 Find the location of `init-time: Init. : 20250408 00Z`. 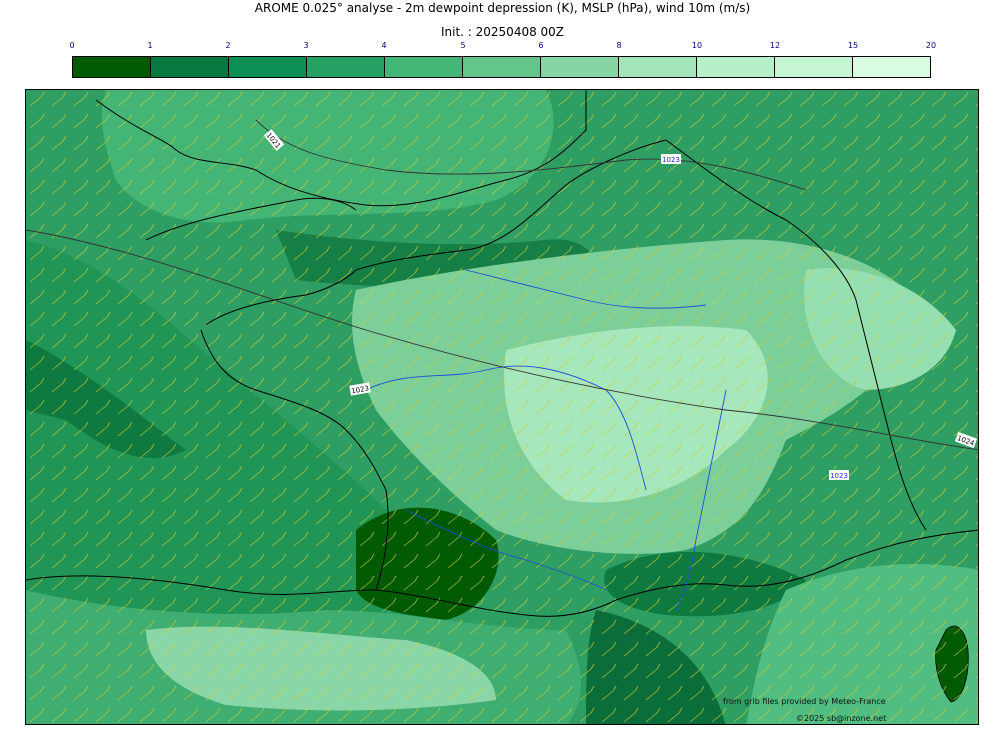

init-time: Init. : 20250408 00Z is located at coordinates (502, 32).